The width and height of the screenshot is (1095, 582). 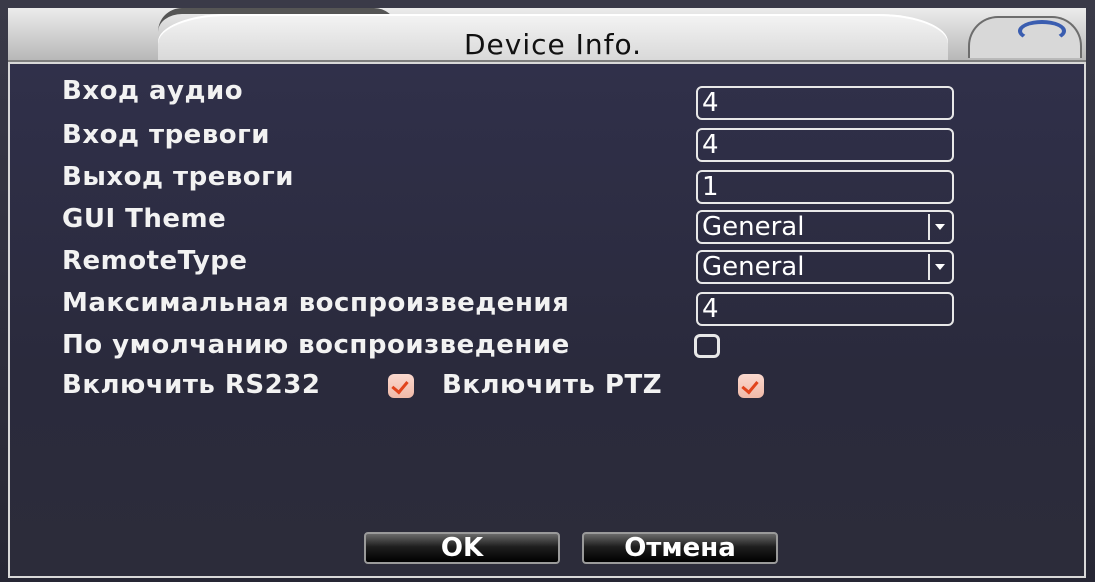 What do you see at coordinates (753, 227) in the screenshot?
I see `gui-theme-value: General` at bounding box center [753, 227].